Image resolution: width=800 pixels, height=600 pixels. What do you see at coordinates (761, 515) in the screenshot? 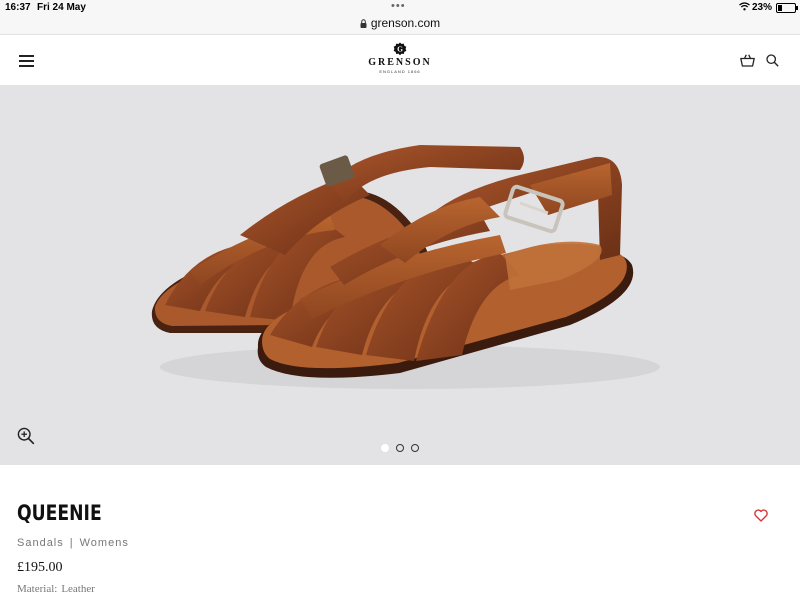
I see `heart-icon` at bounding box center [761, 515].